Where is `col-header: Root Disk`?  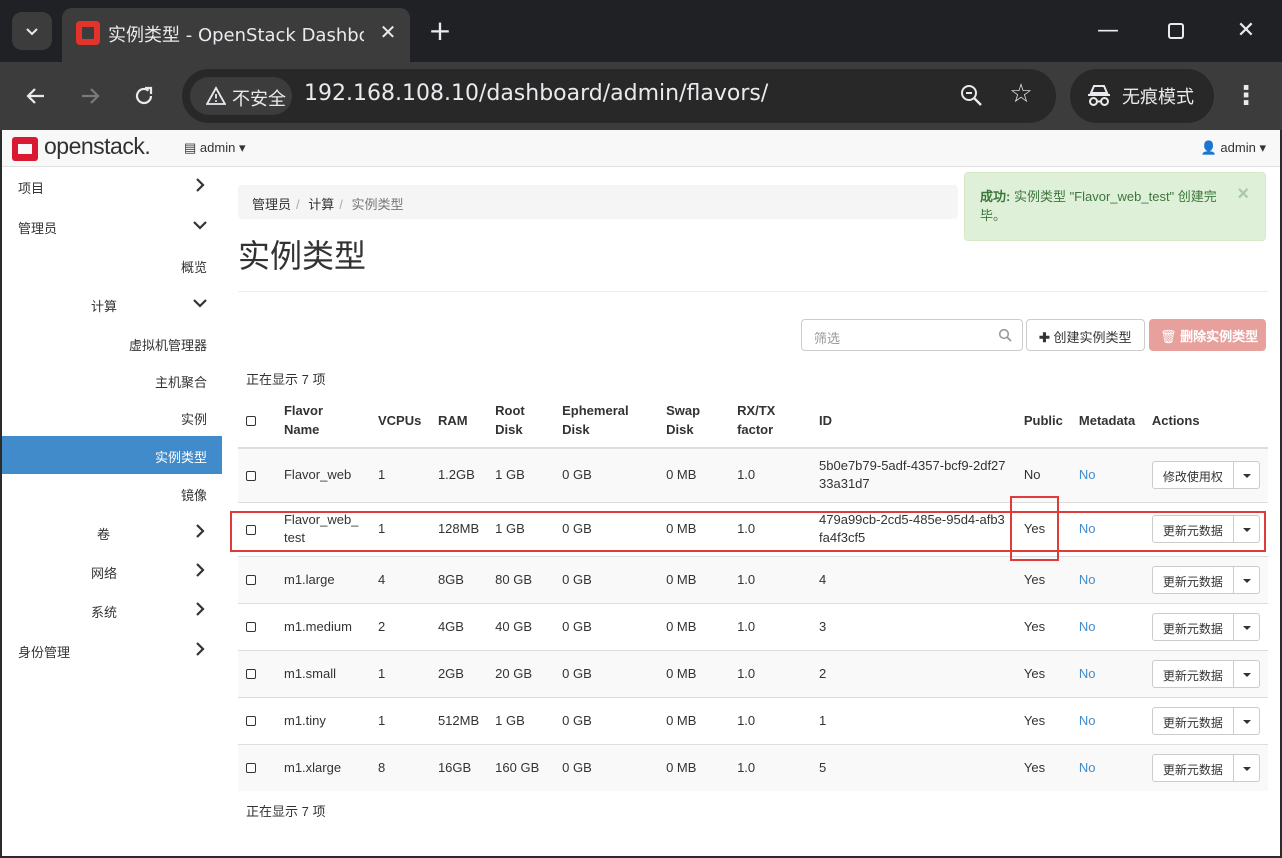 col-header: Root Disk is located at coordinates (521, 421).